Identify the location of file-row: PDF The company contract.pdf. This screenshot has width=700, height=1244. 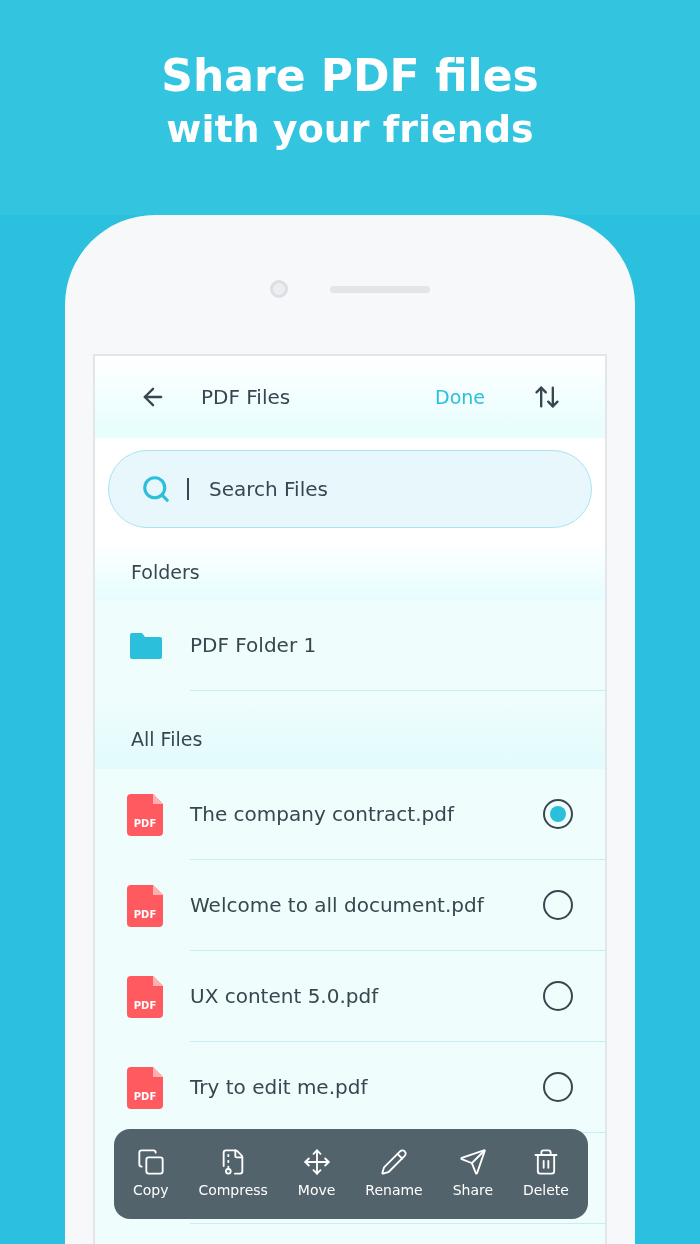
(350, 814).